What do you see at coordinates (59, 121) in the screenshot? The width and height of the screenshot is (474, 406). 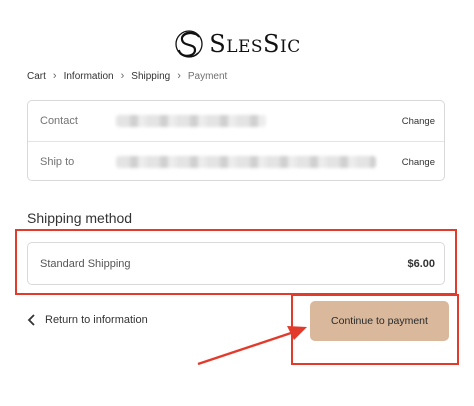 I see `contact-label: Contact` at bounding box center [59, 121].